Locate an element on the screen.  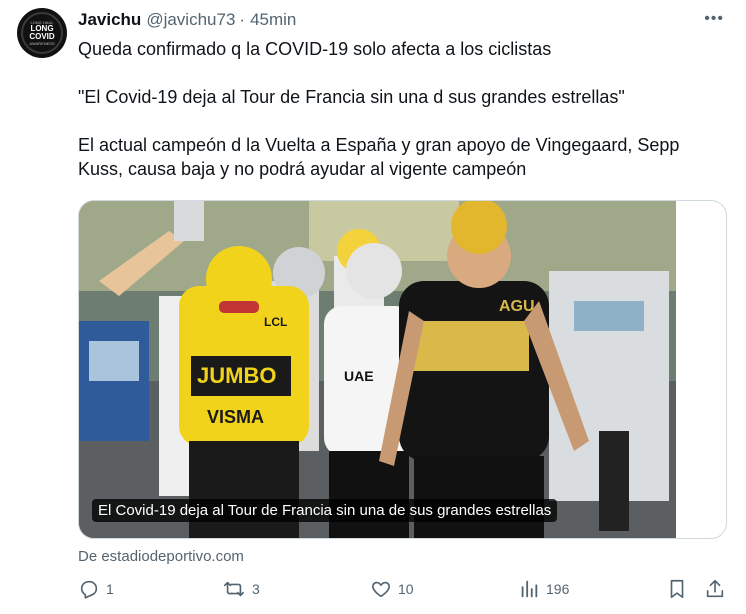
reply-count: 1 is located at coordinates (110, 589).